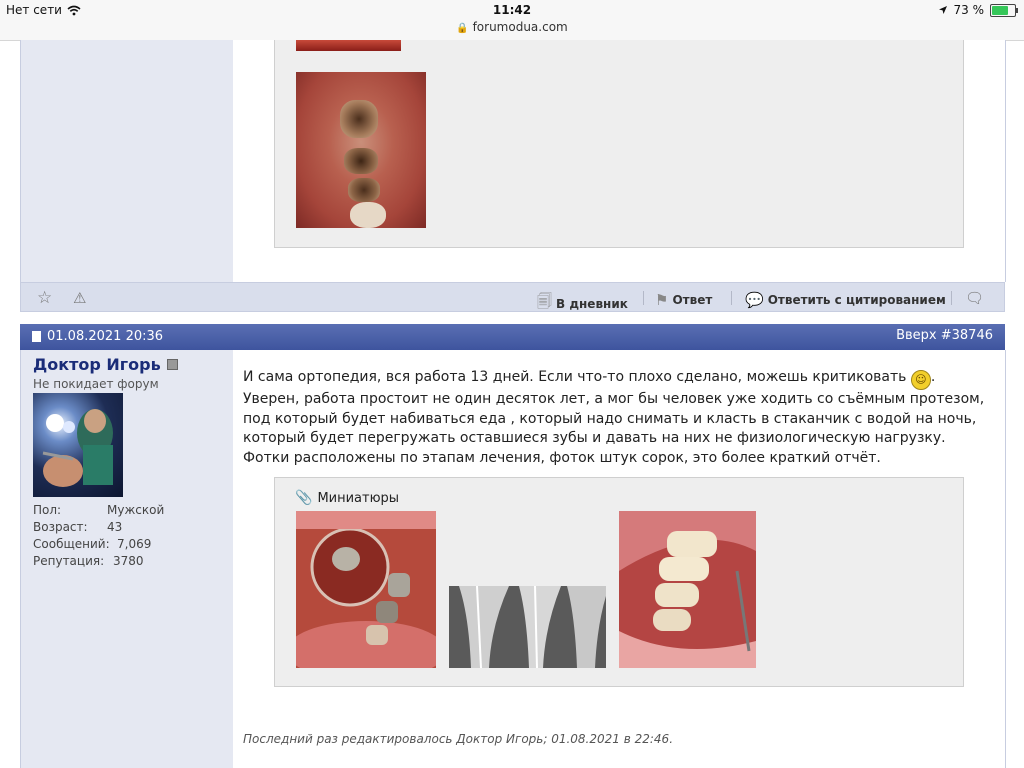 This screenshot has height=768, width=1024. What do you see at coordinates (36, 336) in the screenshot?
I see `post-icon` at bounding box center [36, 336].